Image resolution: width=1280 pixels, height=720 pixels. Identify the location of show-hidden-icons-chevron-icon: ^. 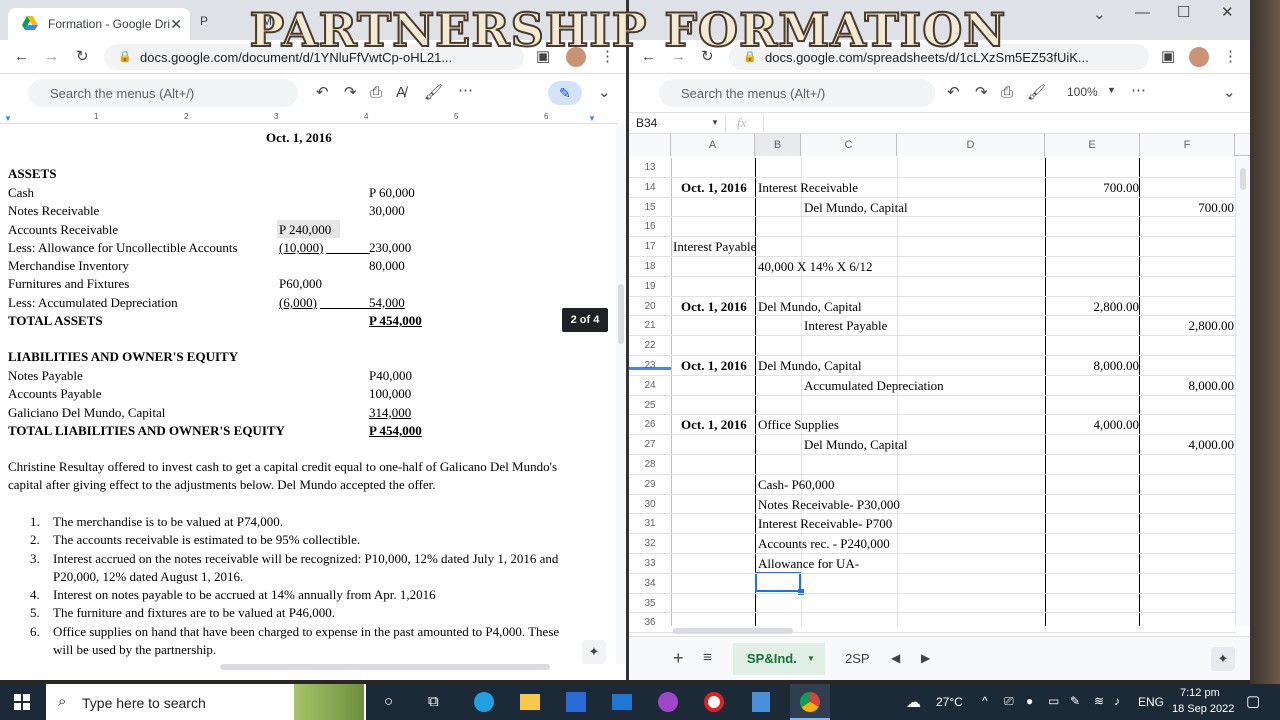
(985, 701).